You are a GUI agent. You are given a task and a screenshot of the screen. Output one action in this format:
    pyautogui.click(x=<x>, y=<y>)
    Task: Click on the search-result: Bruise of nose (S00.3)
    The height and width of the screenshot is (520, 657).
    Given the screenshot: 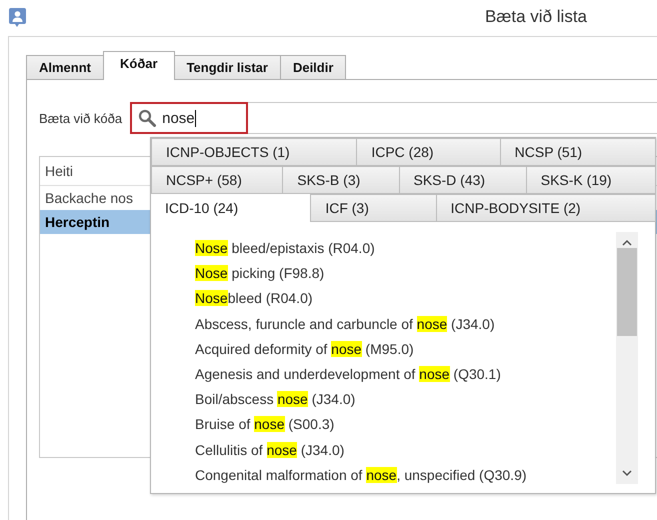 What is the action you would take?
    pyautogui.click(x=425, y=427)
    